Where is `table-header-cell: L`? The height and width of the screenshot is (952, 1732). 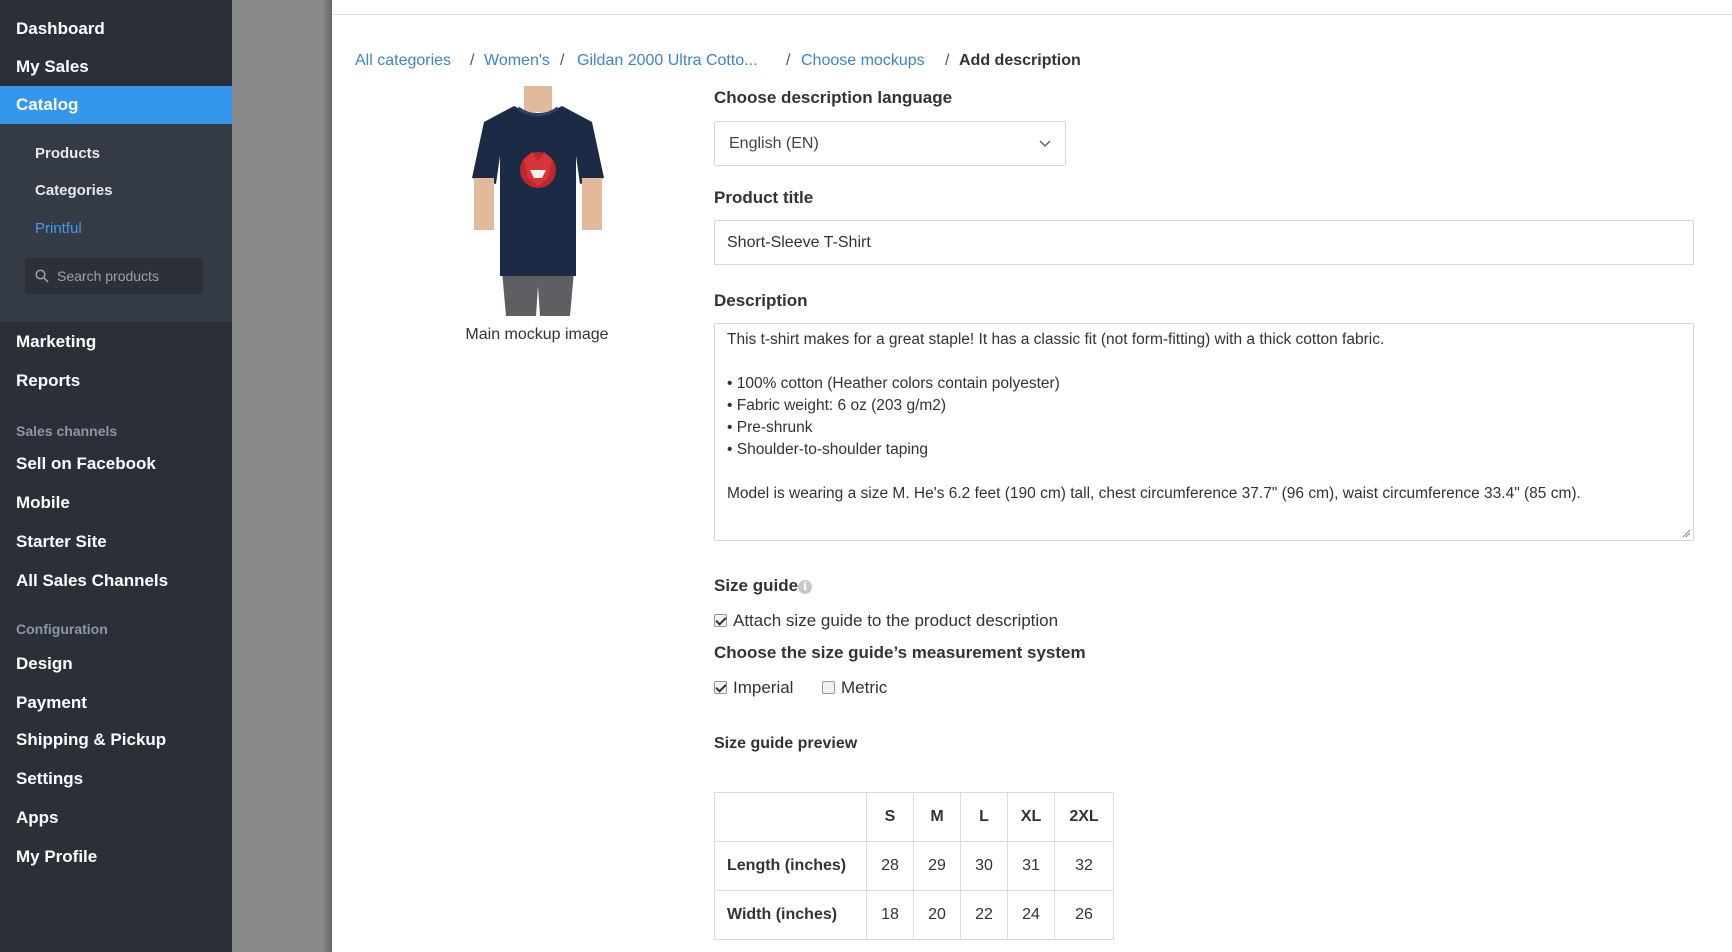
table-header-cell: L is located at coordinates (984, 817).